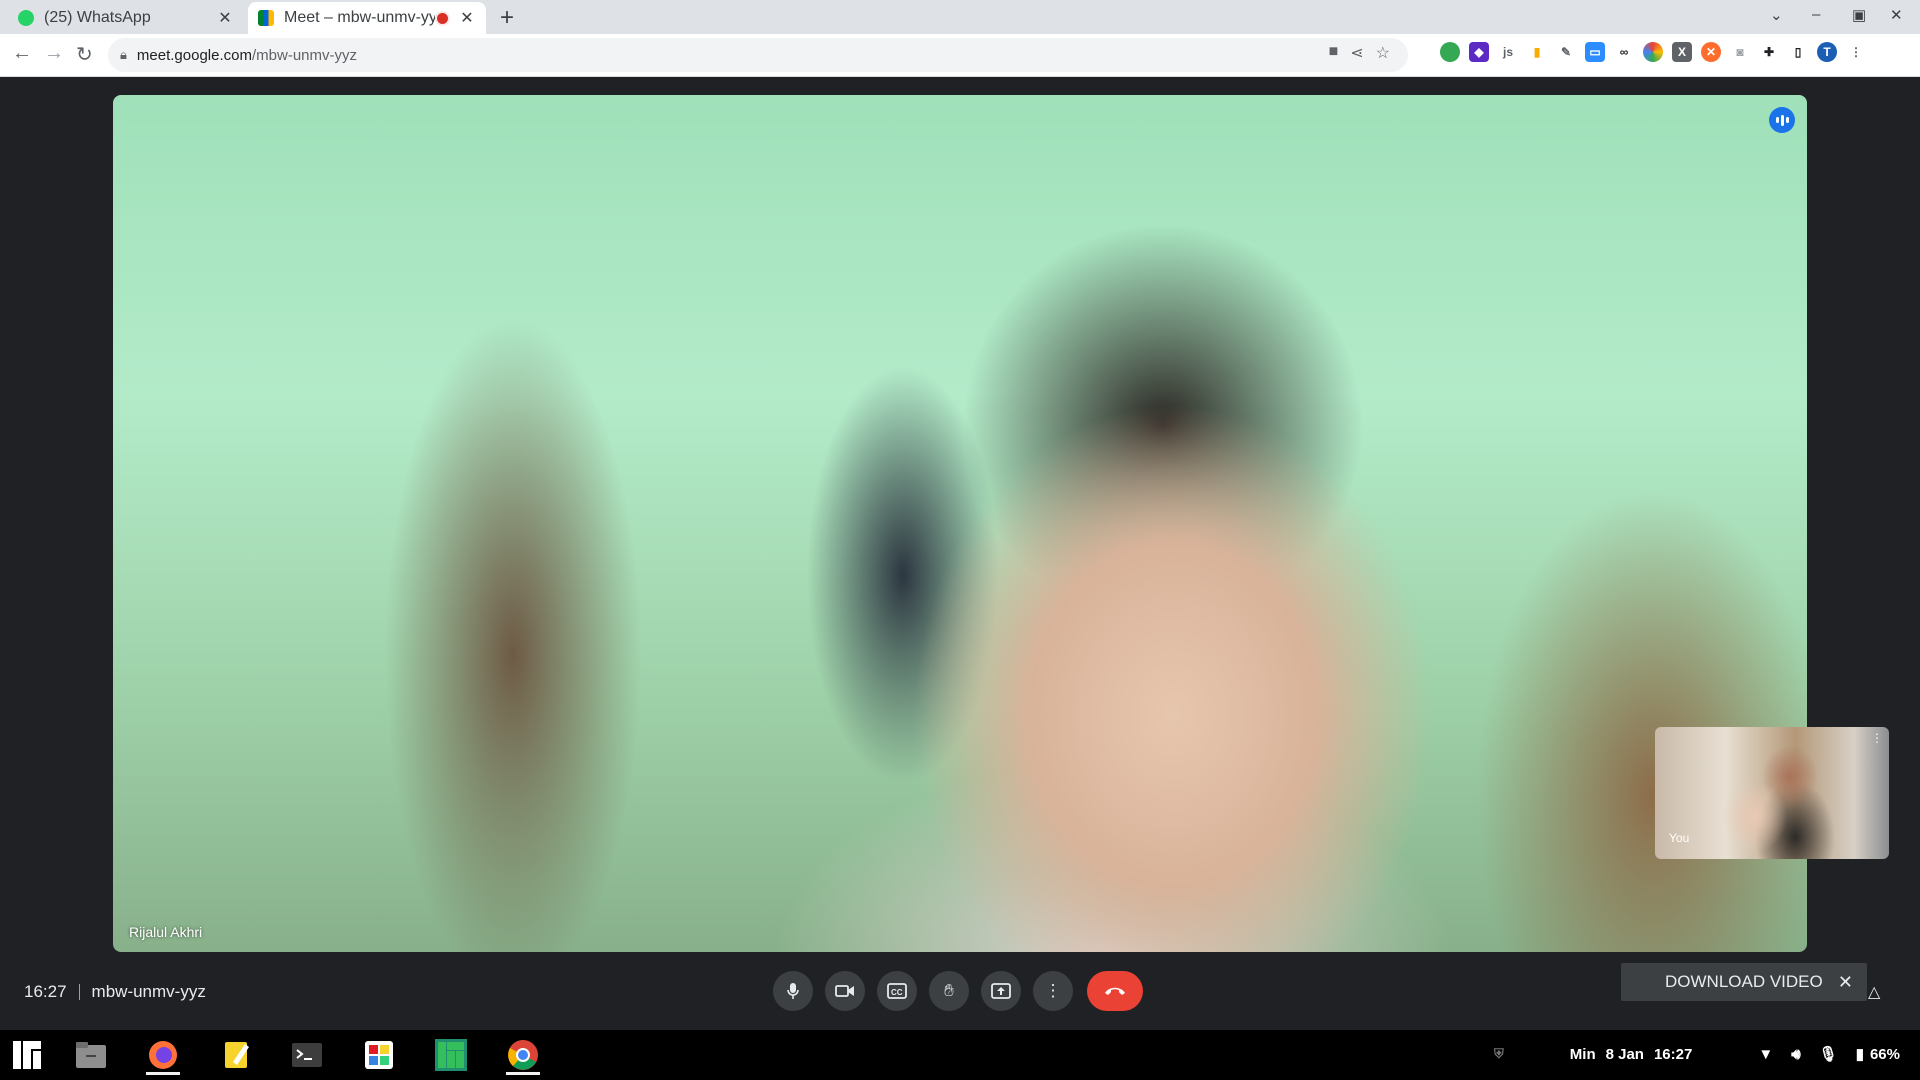 This screenshot has width=1920, height=1080. What do you see at coordinates (1827, 52) in the screenshot?
I see `profile-icon: T` at bounding box center [1827, 52].